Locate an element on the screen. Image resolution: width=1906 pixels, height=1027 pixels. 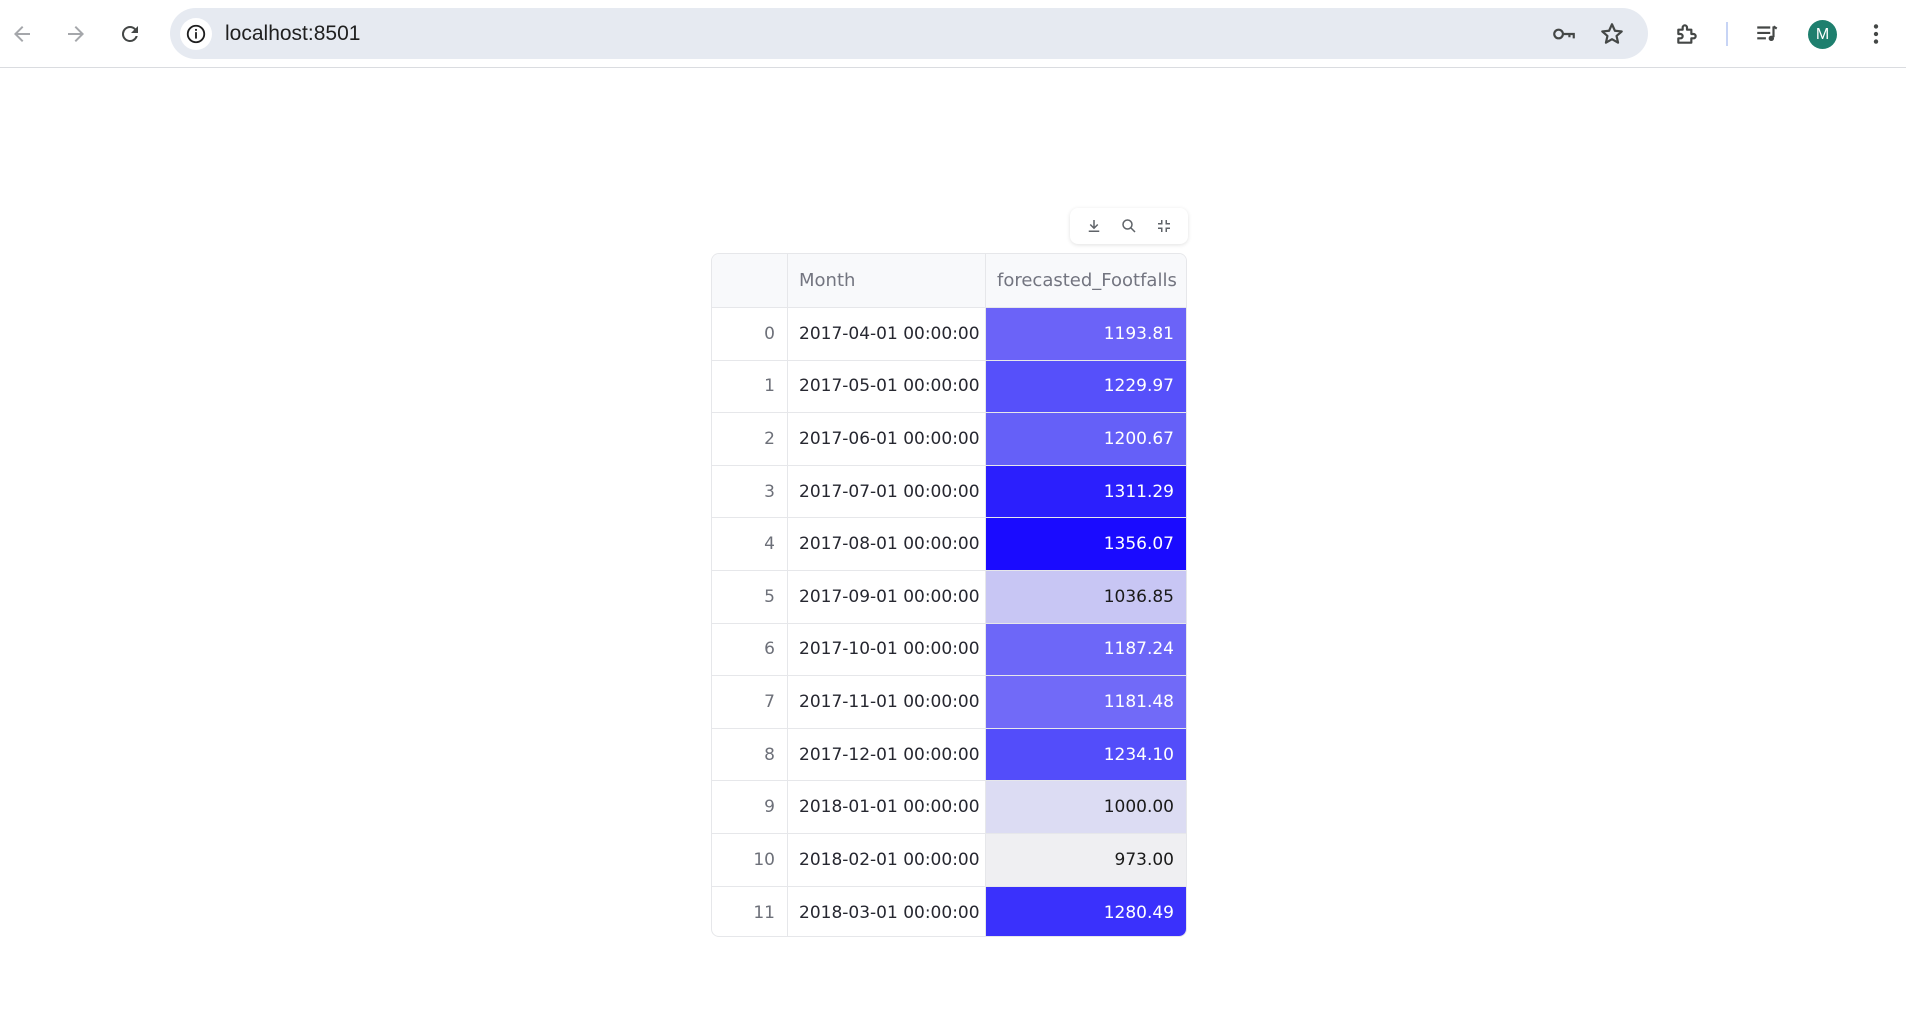
search-icon is located at coordinates (1129, 226).